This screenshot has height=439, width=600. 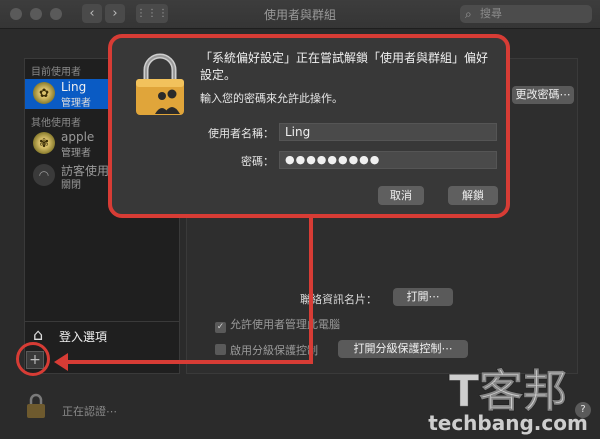 I want to click on cancel-button: 取消, so click(x=401, y=195).